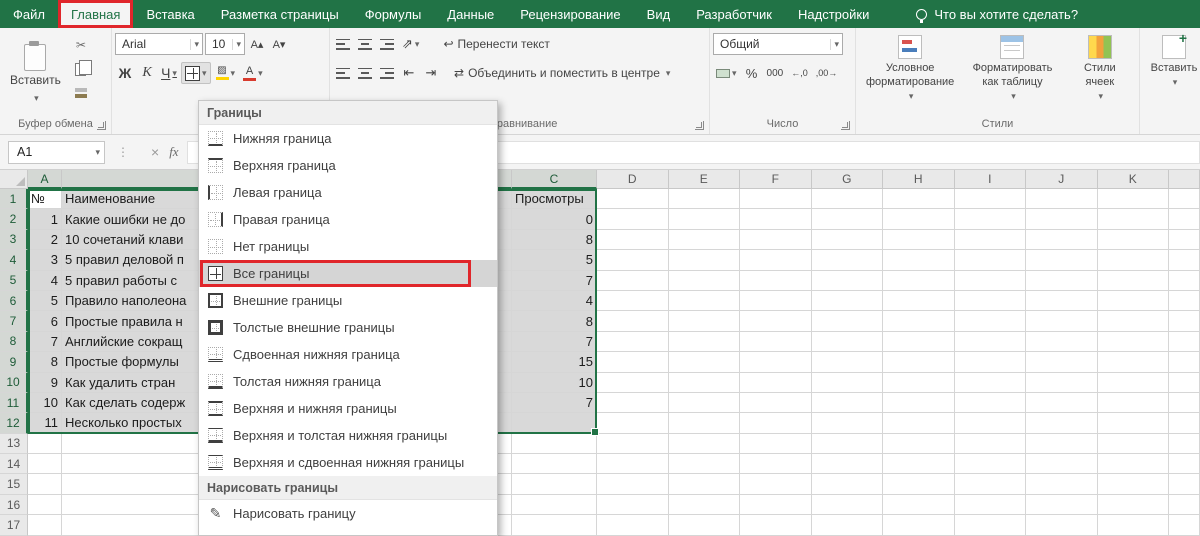  Describe the element at coordinates (919, 403) in the screenshot. I see `cell-H11` at that location.